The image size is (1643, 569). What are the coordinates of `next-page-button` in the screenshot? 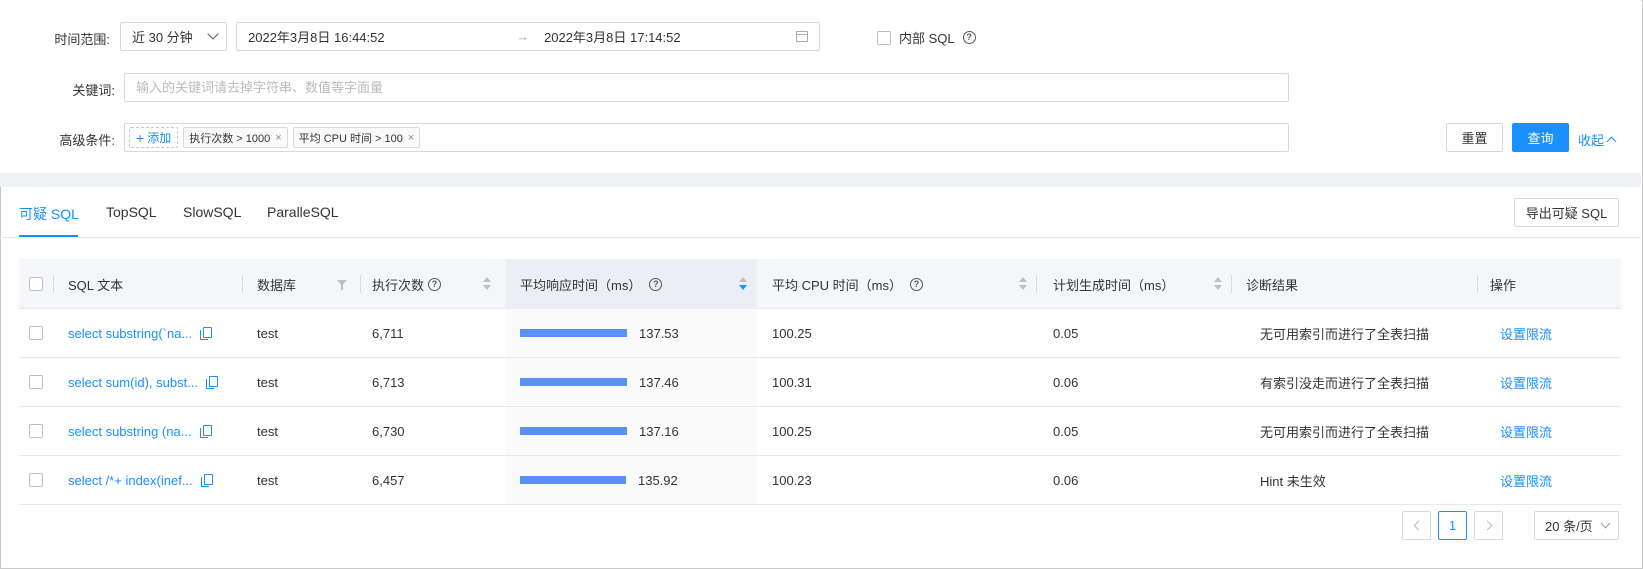 It's located at (1488, 525).